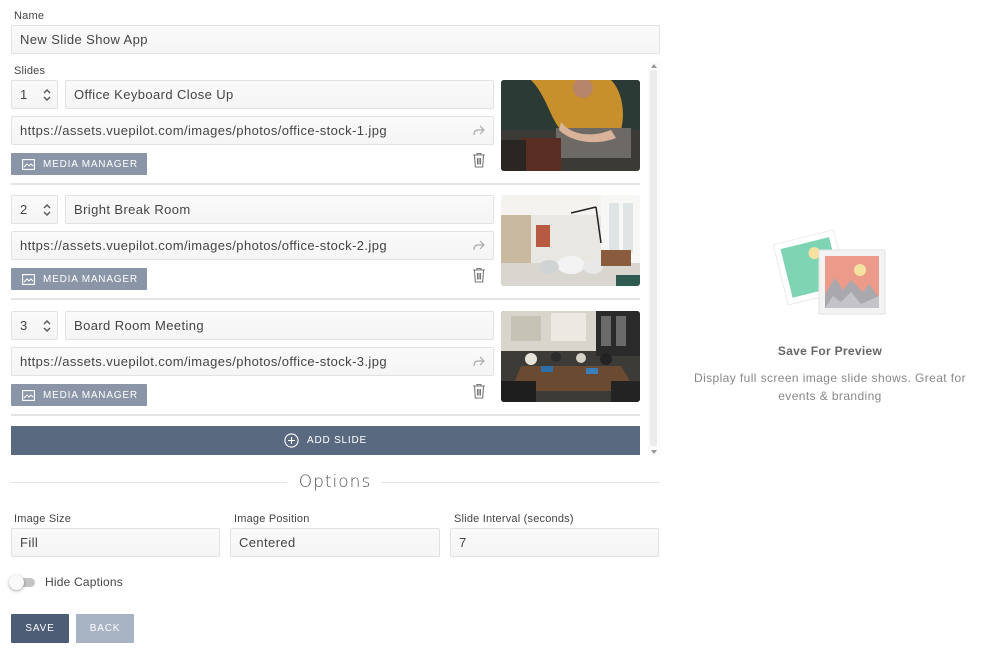  What do you see at coordinates (105, 628) in the screenshot?
I see `back-button: BACK` at bounding box center [105, 628].